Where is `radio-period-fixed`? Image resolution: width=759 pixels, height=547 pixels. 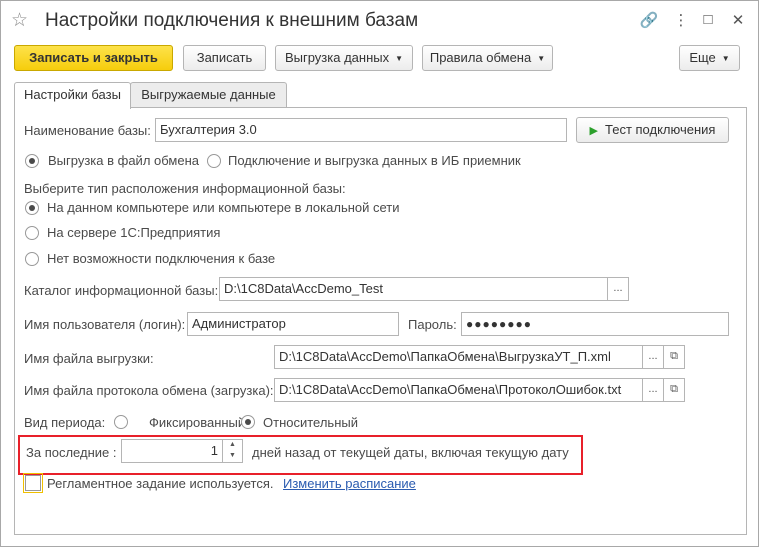 radio-period-fixed is located at coordinates (121, 422).